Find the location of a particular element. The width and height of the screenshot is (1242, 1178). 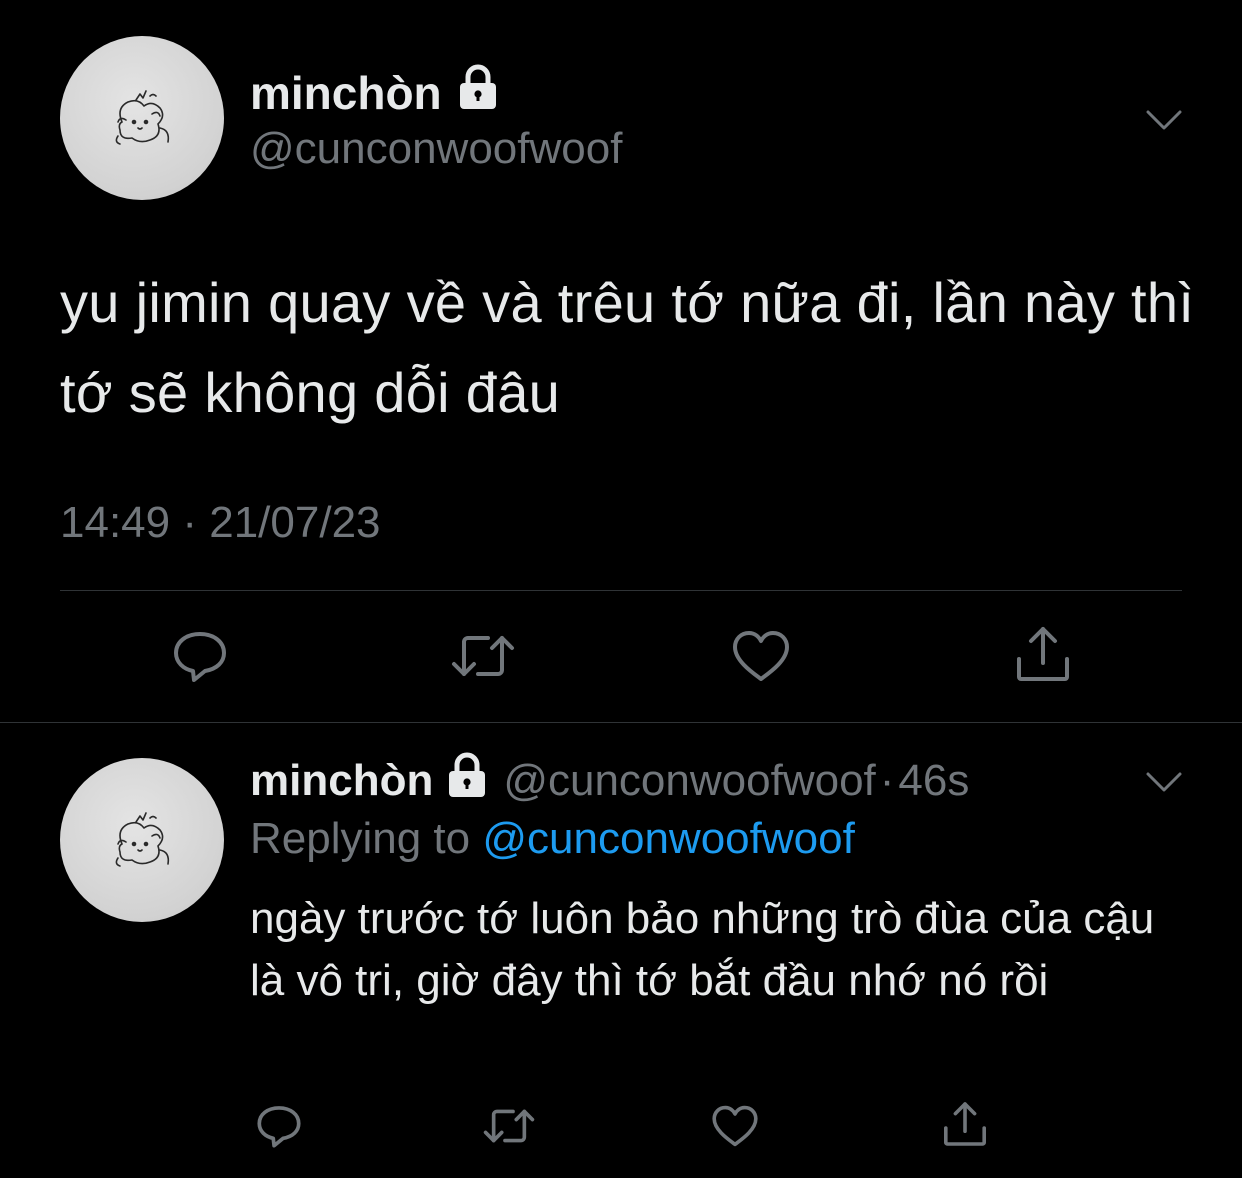

tweet-time: 14:49 is located at coordinates (115, 522).